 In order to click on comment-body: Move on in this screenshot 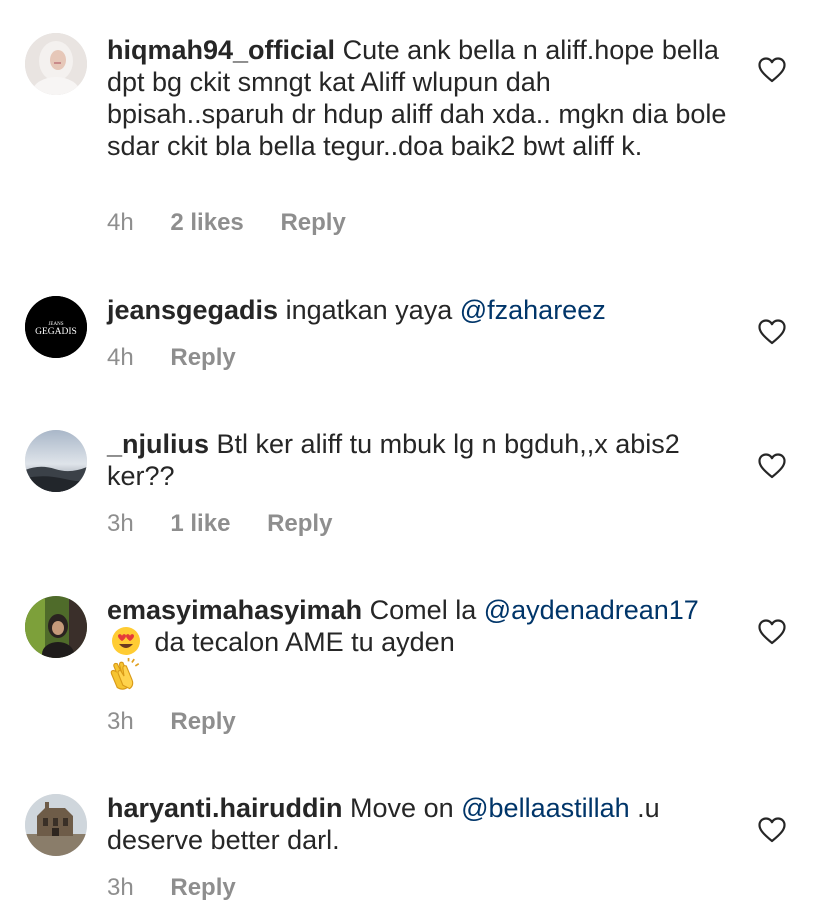, I will do `click(402, 808)`.